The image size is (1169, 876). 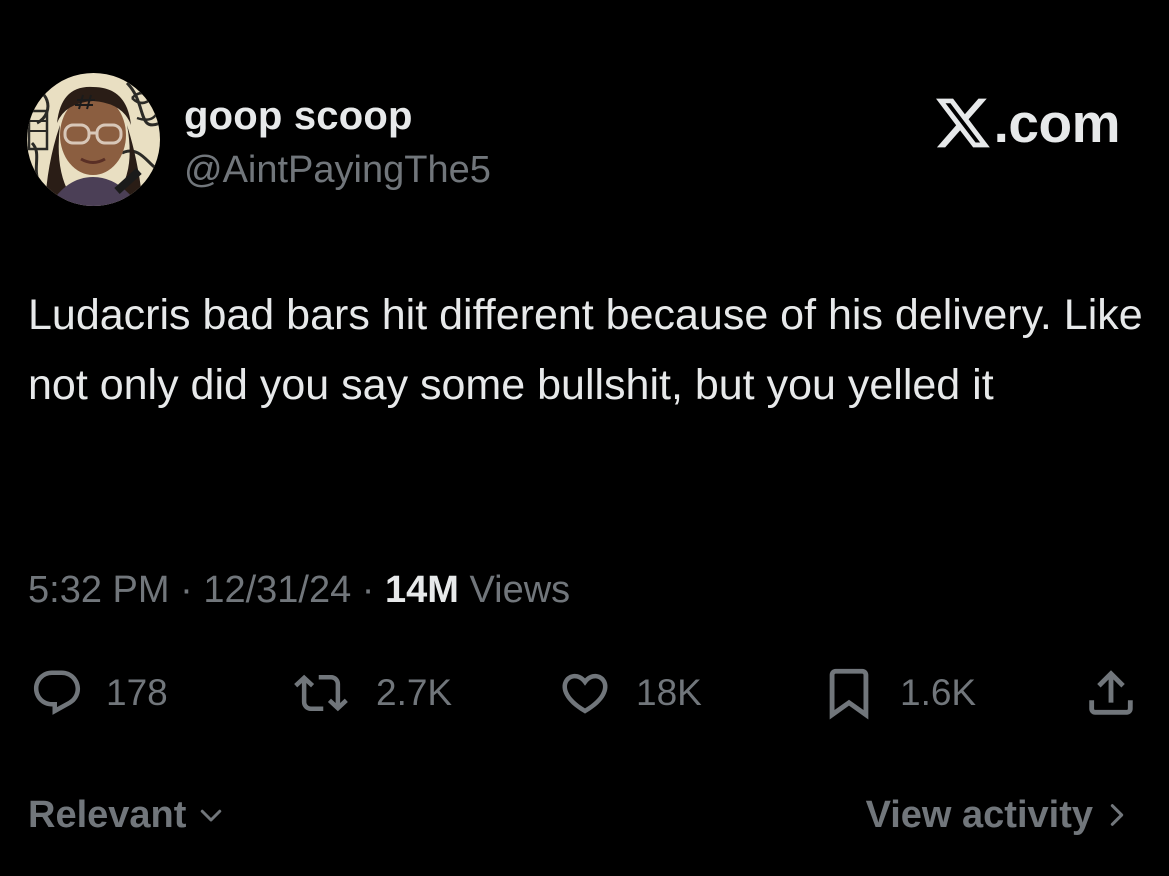 I want to click on x-logo-icon, so click(x=962, y=123).